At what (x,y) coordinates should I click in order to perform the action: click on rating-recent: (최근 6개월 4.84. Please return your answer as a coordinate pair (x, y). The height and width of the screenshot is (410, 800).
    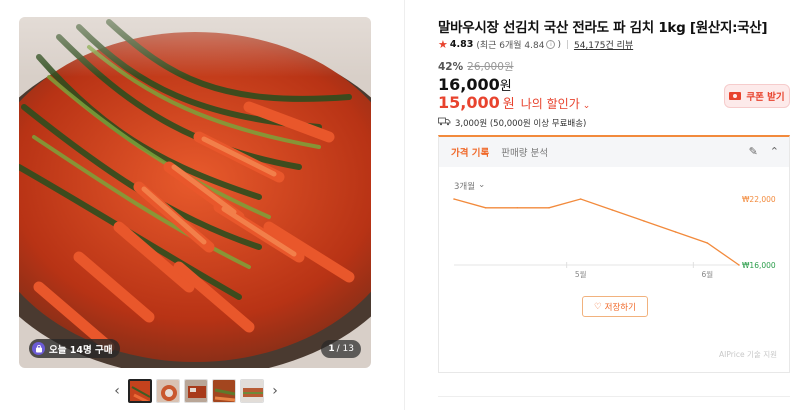
    Looking at the image, I should click on (510, 46).